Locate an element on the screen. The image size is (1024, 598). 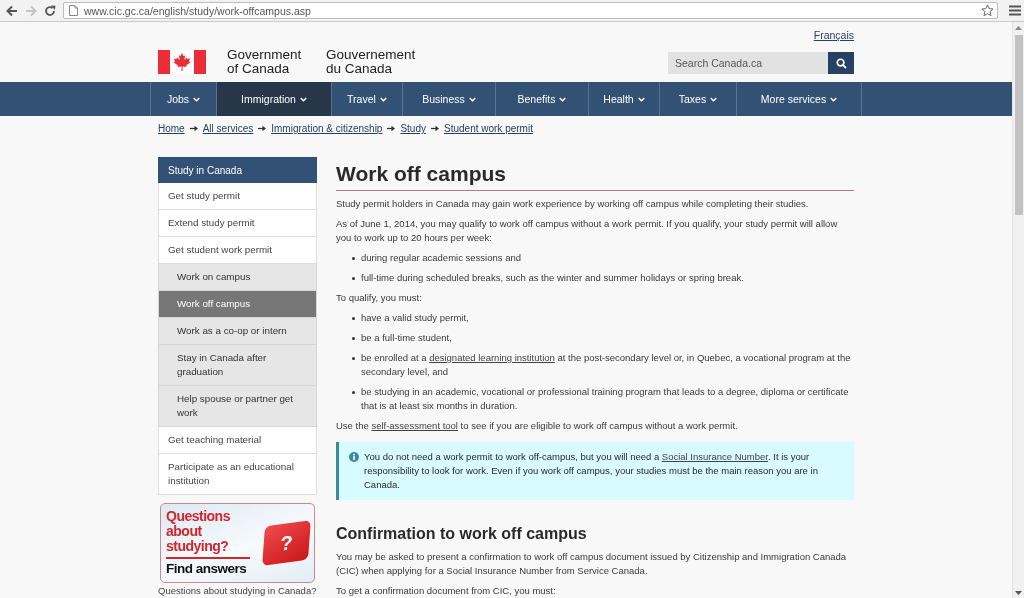
menu-tab: Travel is located at coordinates (367, 99).